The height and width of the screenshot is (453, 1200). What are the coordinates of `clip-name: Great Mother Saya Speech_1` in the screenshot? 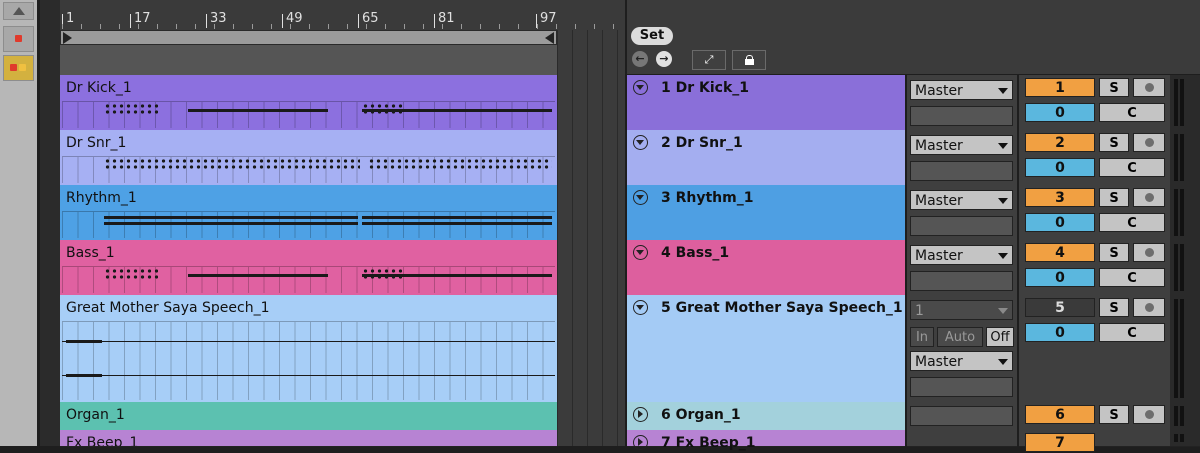 It's located at (168, 308).